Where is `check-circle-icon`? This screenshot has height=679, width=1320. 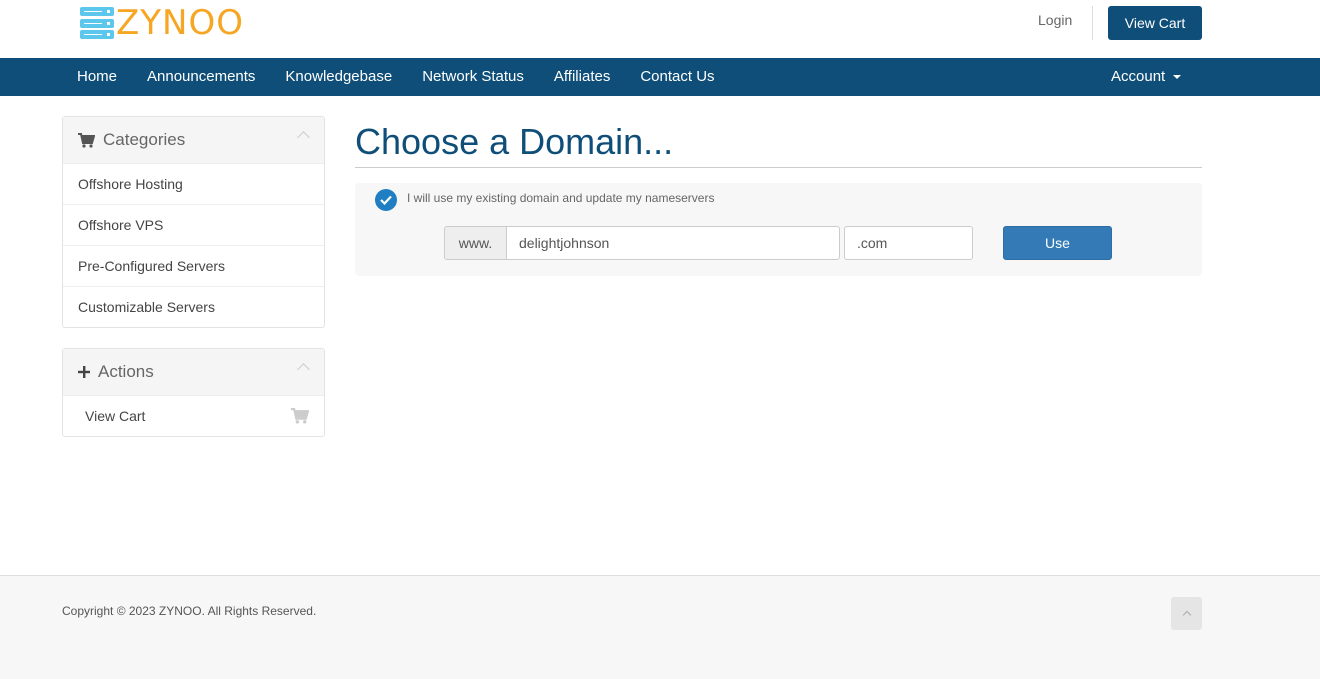
check-circle-icon is located at coordinates (386, 200).